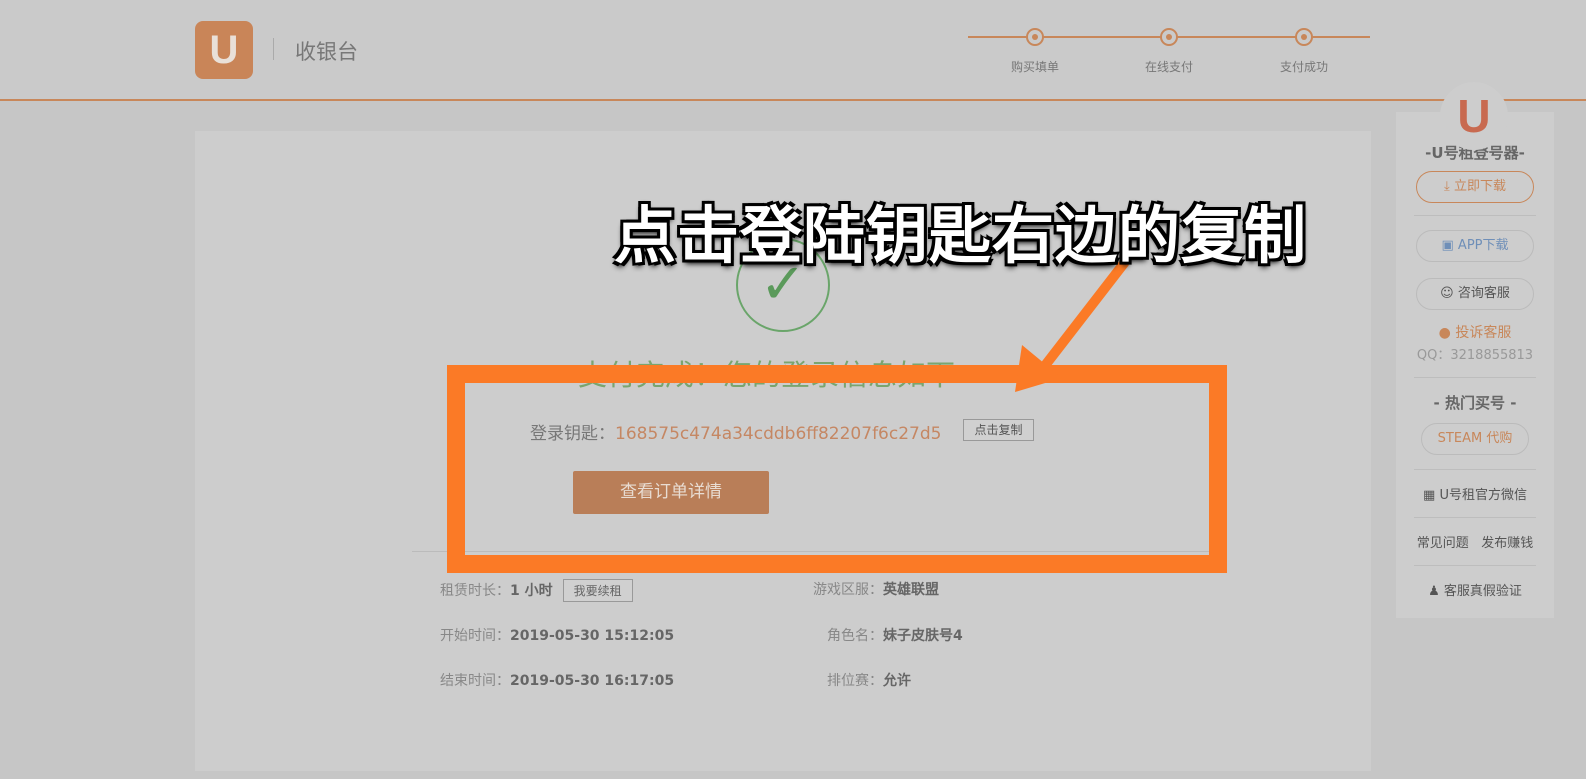 This screenshot has width=1586, height=779. I want to click on hot-title: - 热门买号 -, so click(1475, 403).